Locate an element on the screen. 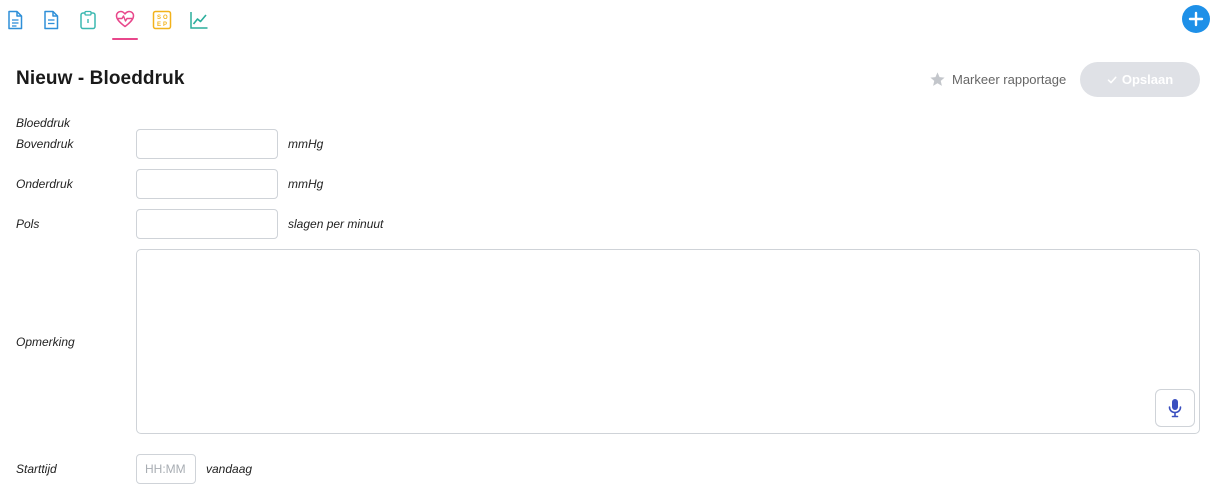  save-button: Opslaan is located at coordinates (1140, 79).